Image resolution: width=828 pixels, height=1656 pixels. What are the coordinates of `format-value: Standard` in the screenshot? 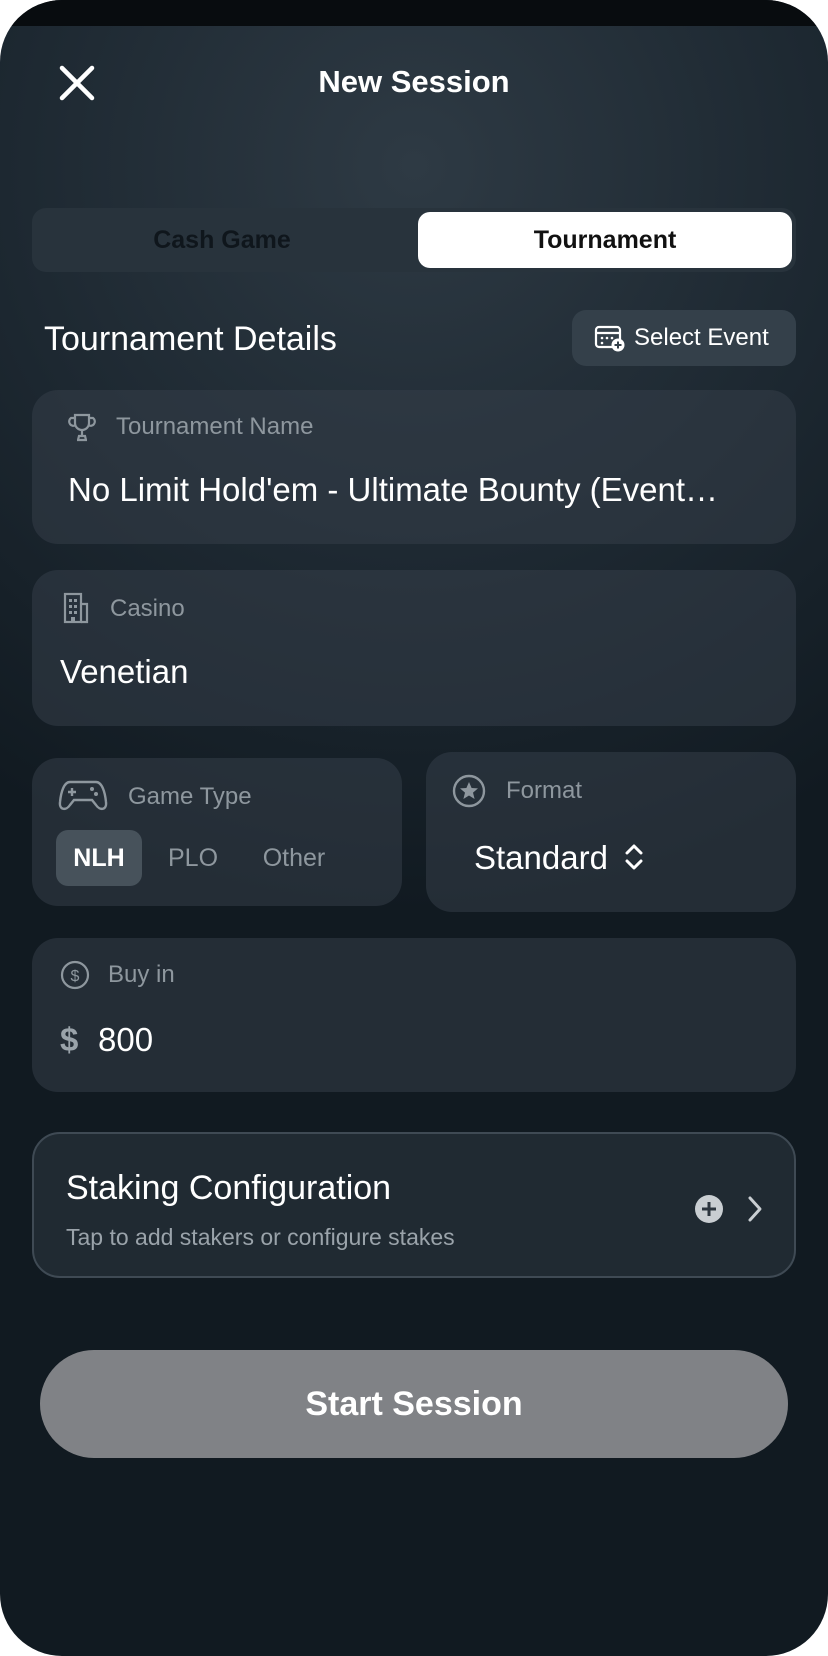 It's located at (559, 858).